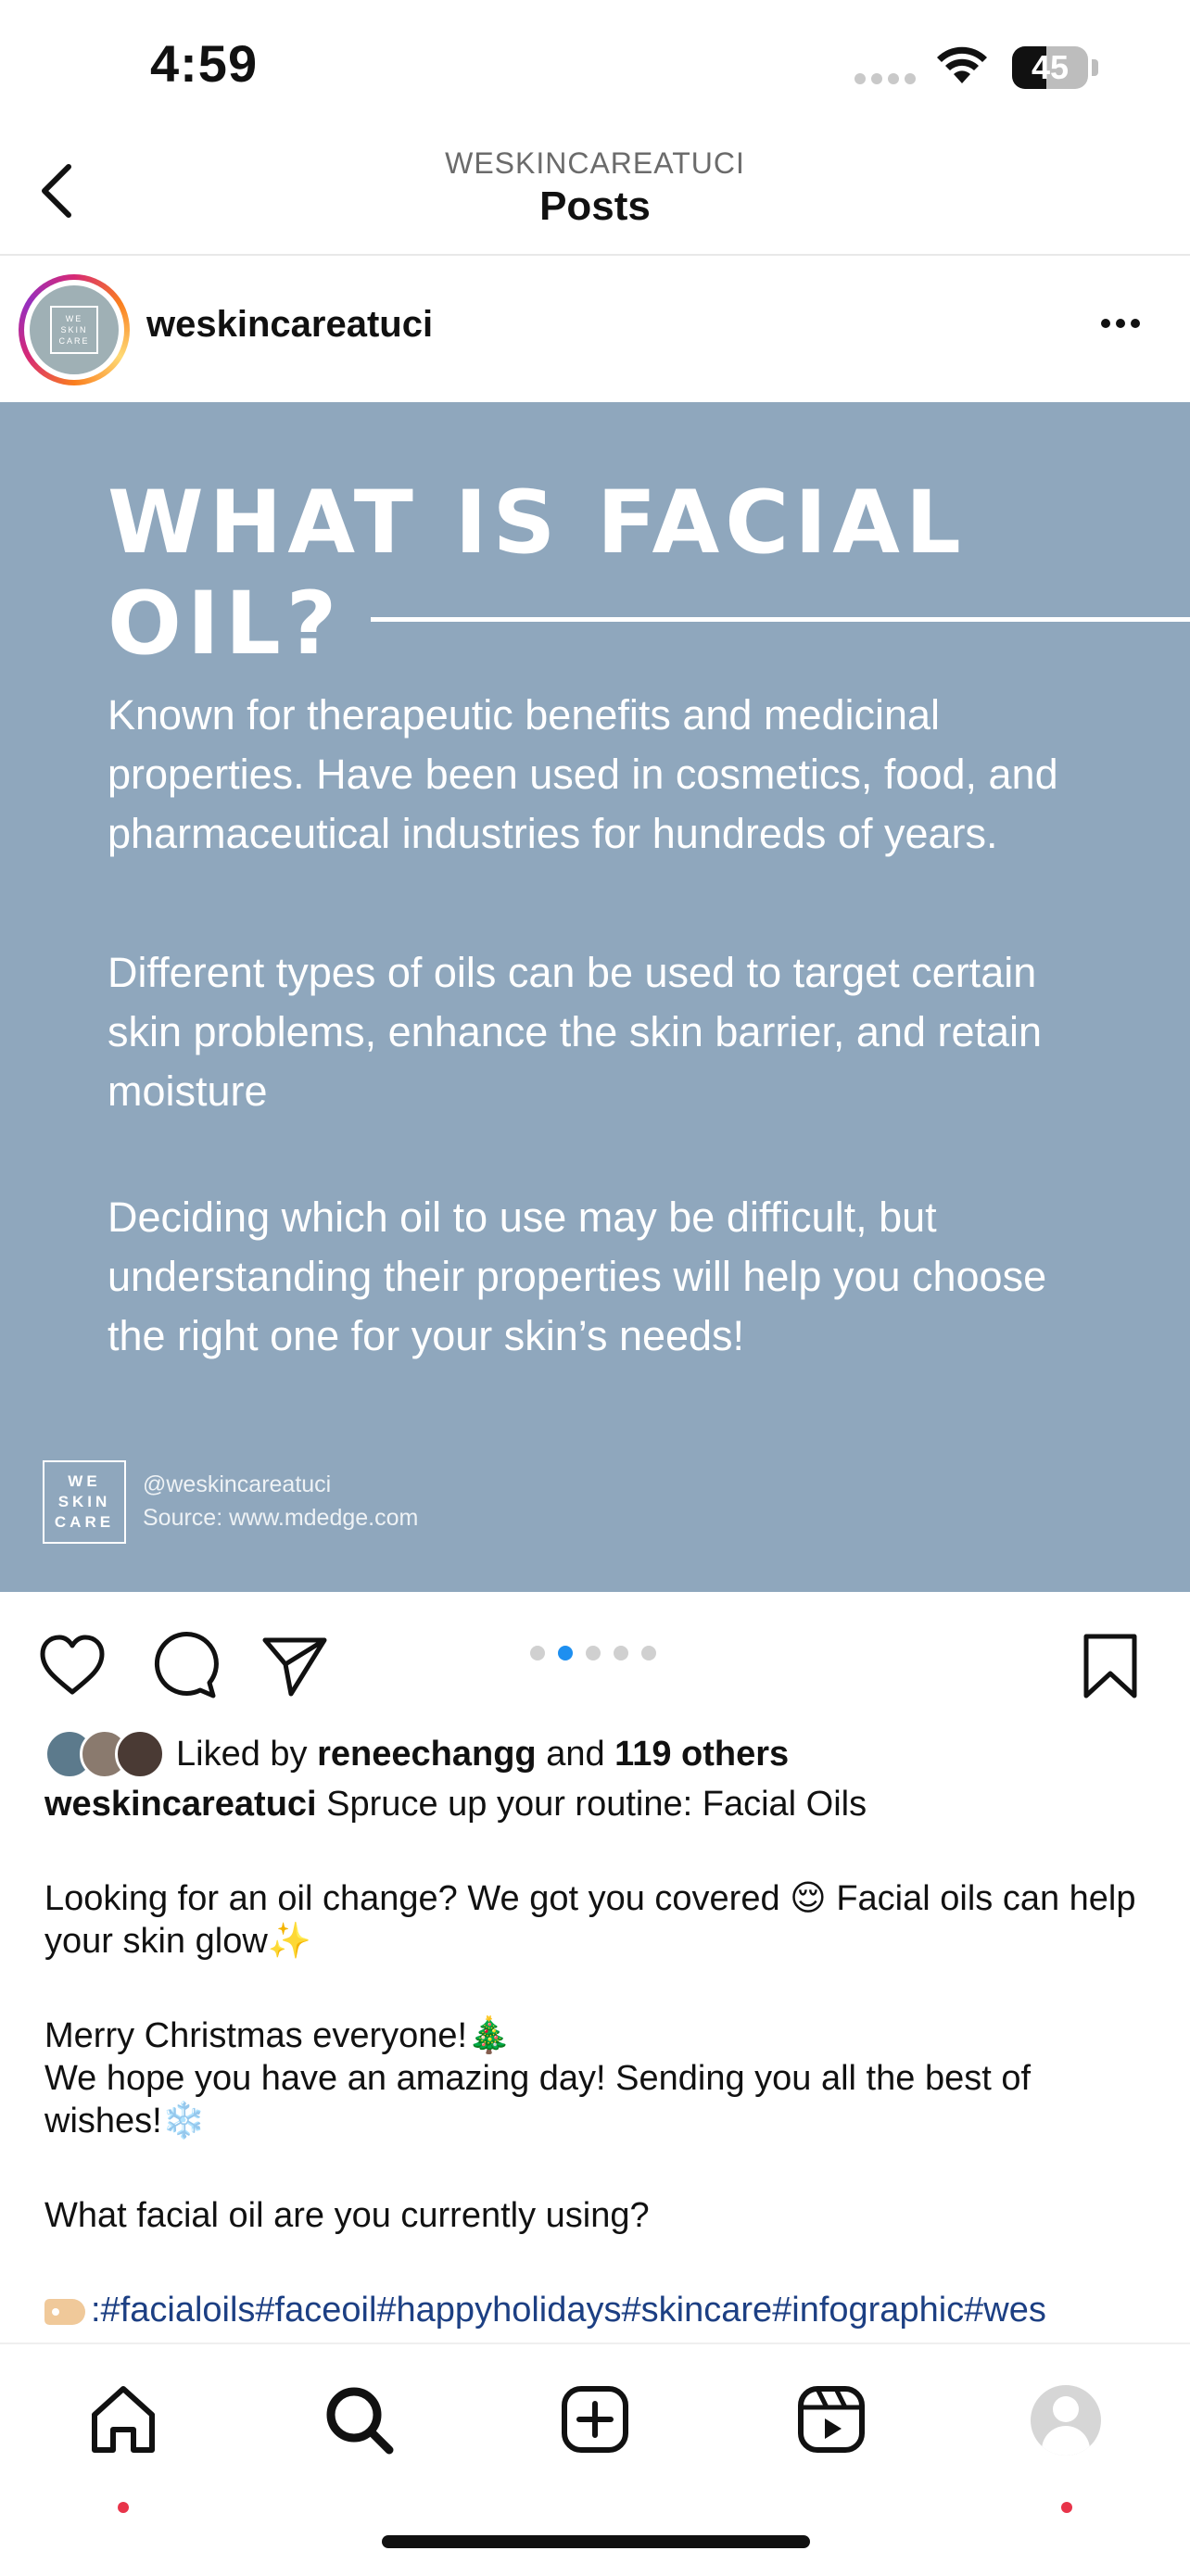 This screenshot has width=1190, height=2576. I want to click on save-button, so click(1110, 1666).